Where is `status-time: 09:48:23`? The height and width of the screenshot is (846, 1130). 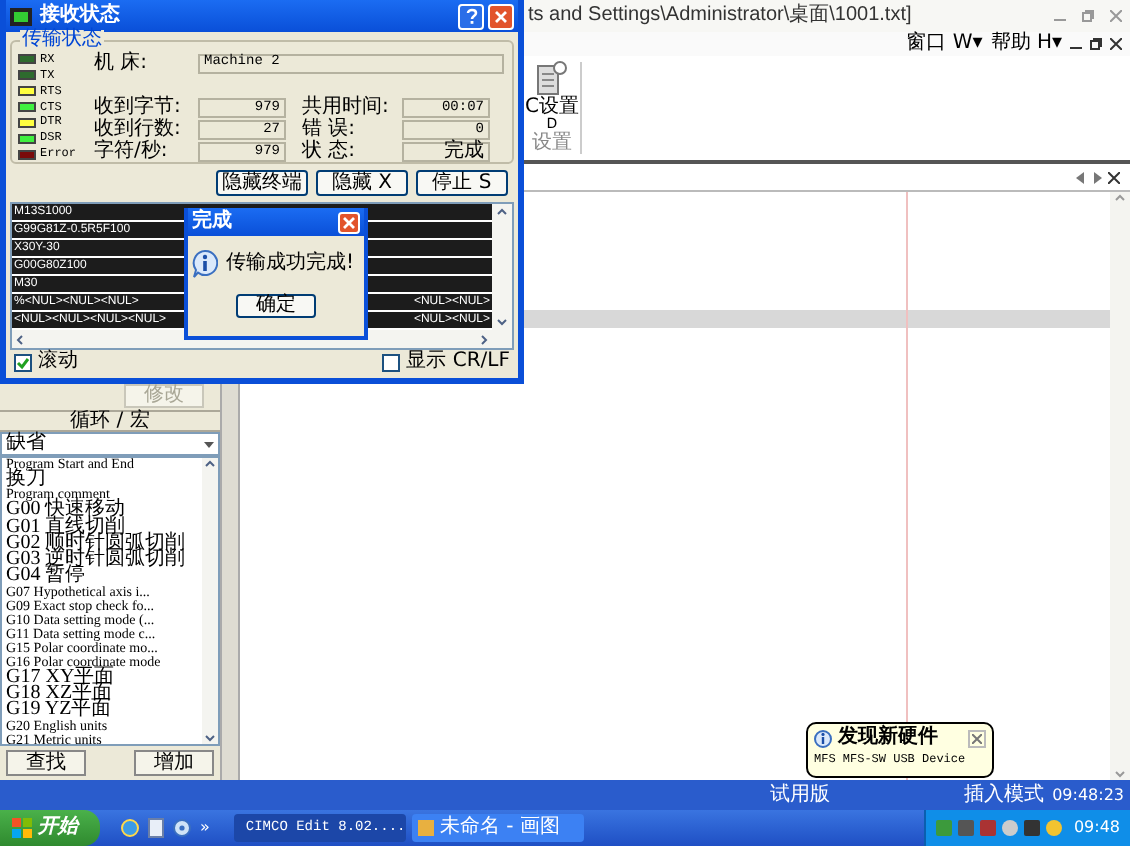 status-time: 09:48:23 is located at coordinates (1088, 795).